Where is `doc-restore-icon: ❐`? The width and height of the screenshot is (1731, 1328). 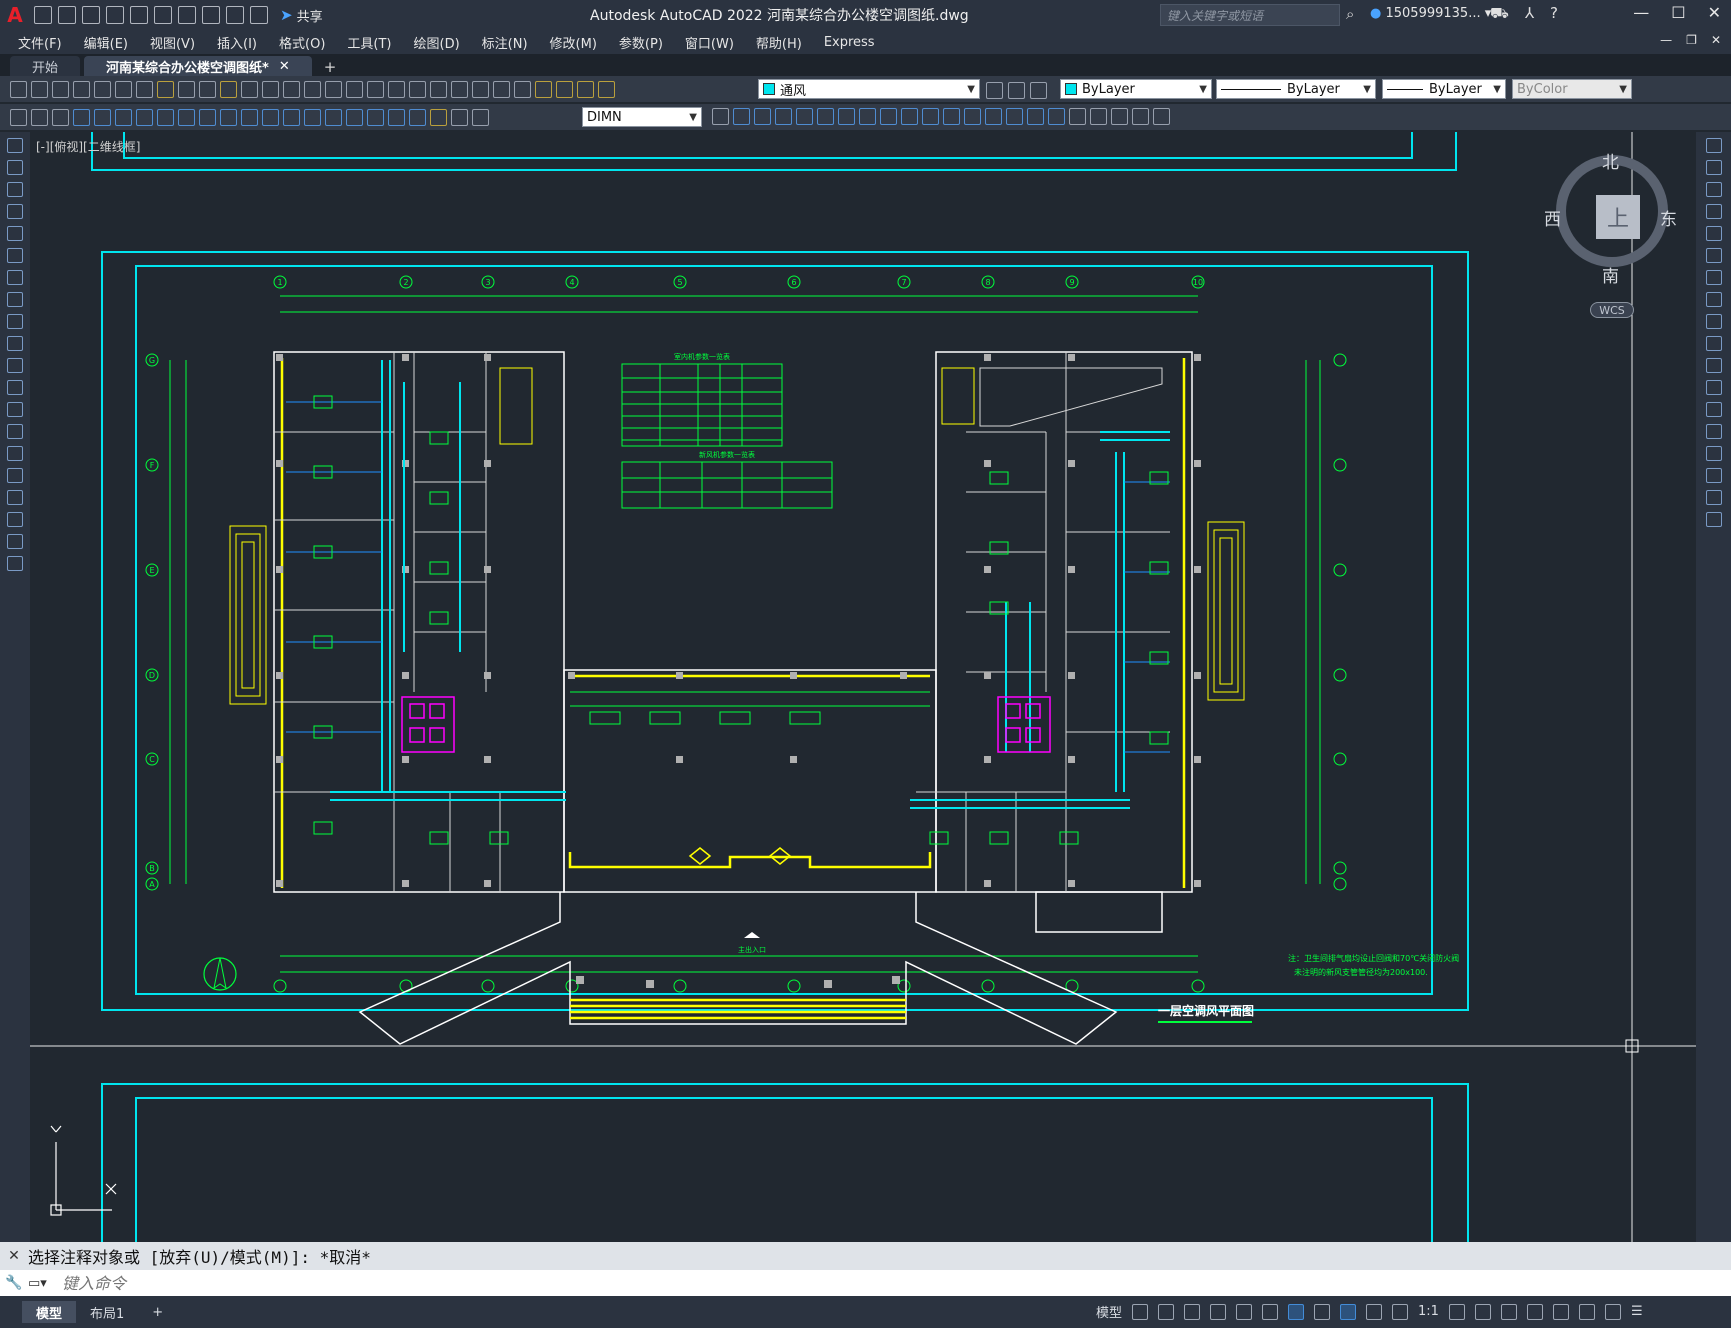
doc-restore-icon: ❐ is located at coordinates (1691, 40).